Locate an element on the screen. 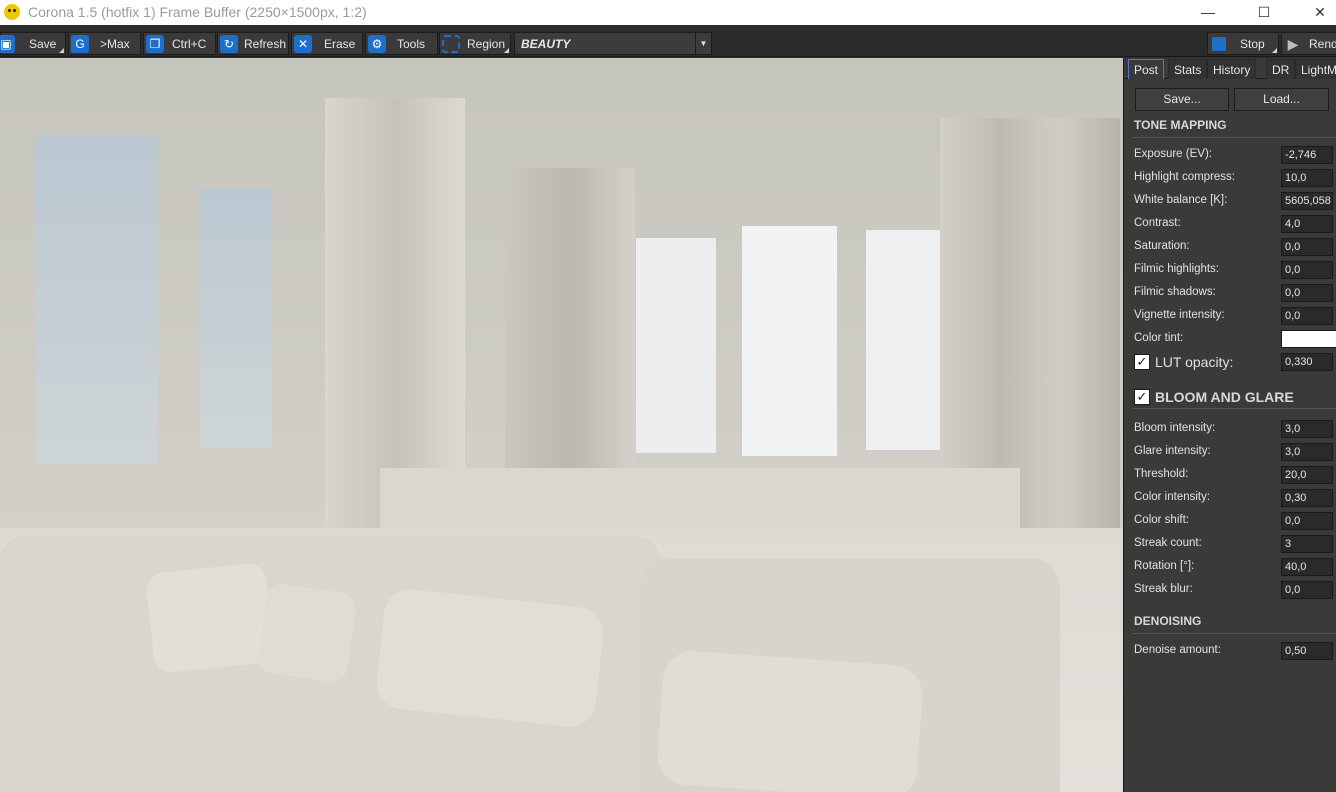 Image resolution: width=1336 pixels, height=792 pixels. save-icon: ▣ is located at coordinates (7, 44).